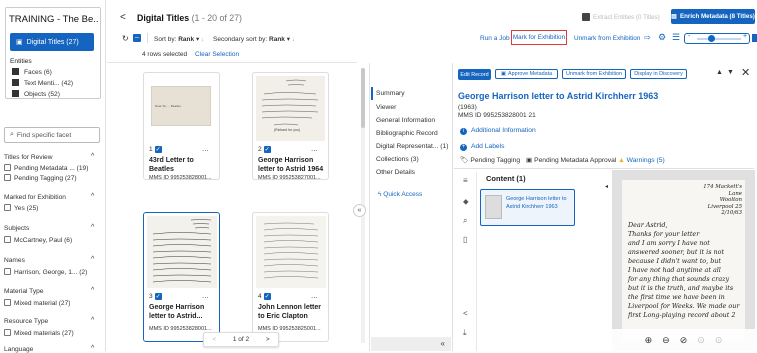  I want to click on facet-title-names: Names, so click(14, 260).